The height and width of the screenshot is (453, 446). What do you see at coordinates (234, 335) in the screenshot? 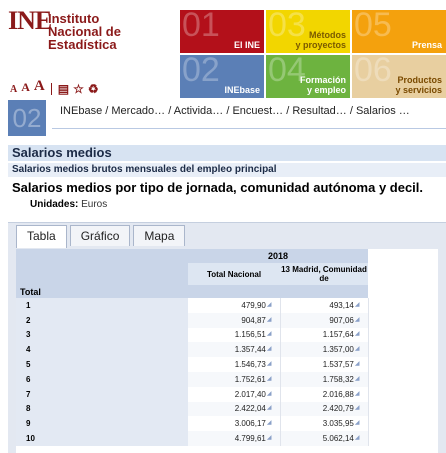
I see `table-cell: 1.156,51◢` at bounding box center [234, 335].